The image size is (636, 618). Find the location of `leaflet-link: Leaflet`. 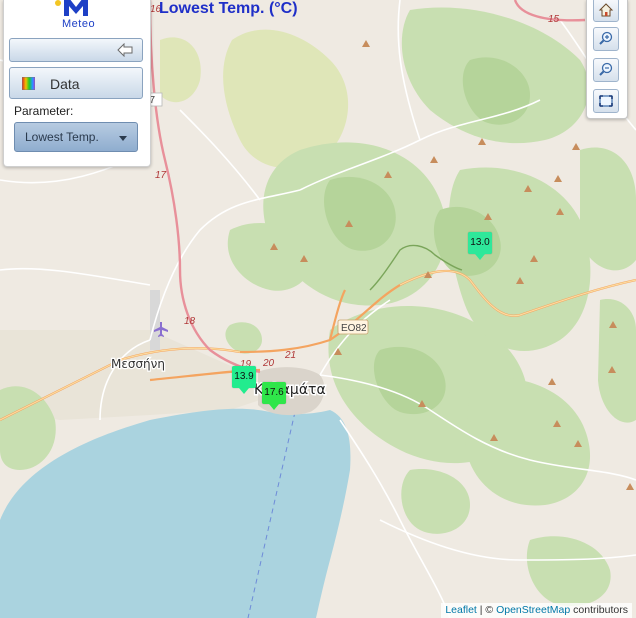

leaflet-link: Leaflet is located at coordinates (461, 610).